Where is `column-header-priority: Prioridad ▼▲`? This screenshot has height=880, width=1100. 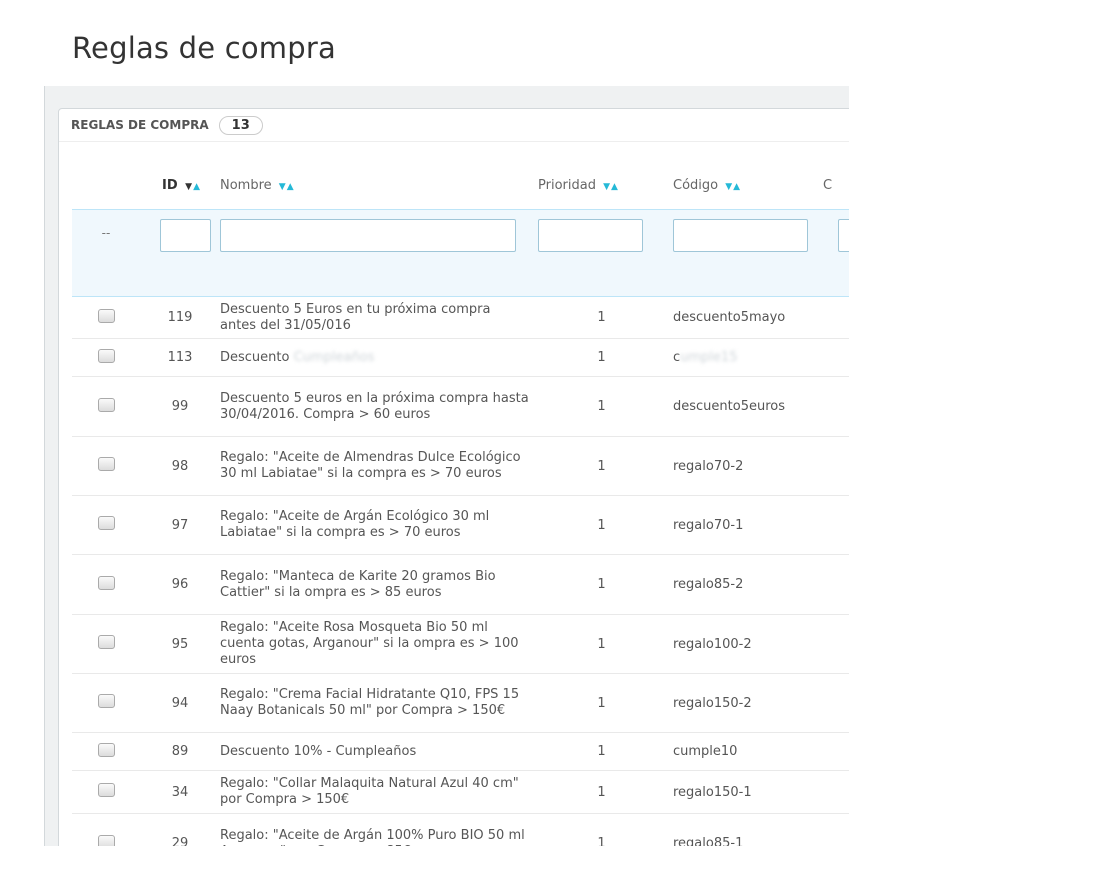
column-header-priority: Prioridad ▼▲ is located at coordinates (601, 185).